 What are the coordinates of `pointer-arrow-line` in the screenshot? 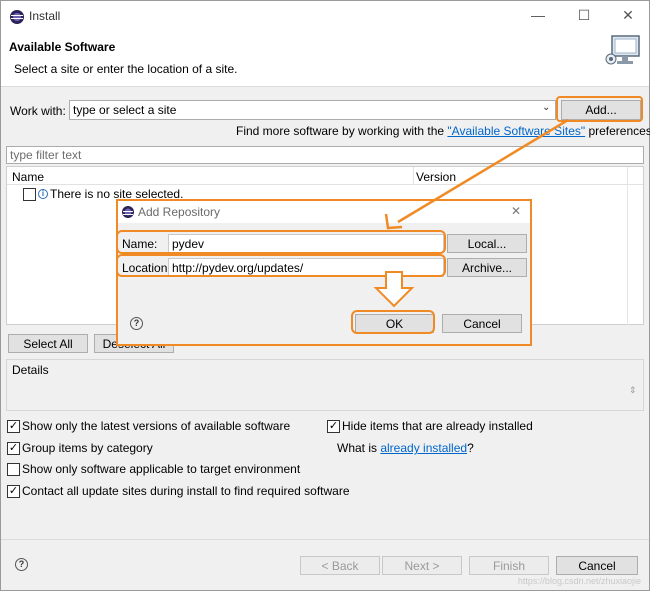 It's located at (483, 171).